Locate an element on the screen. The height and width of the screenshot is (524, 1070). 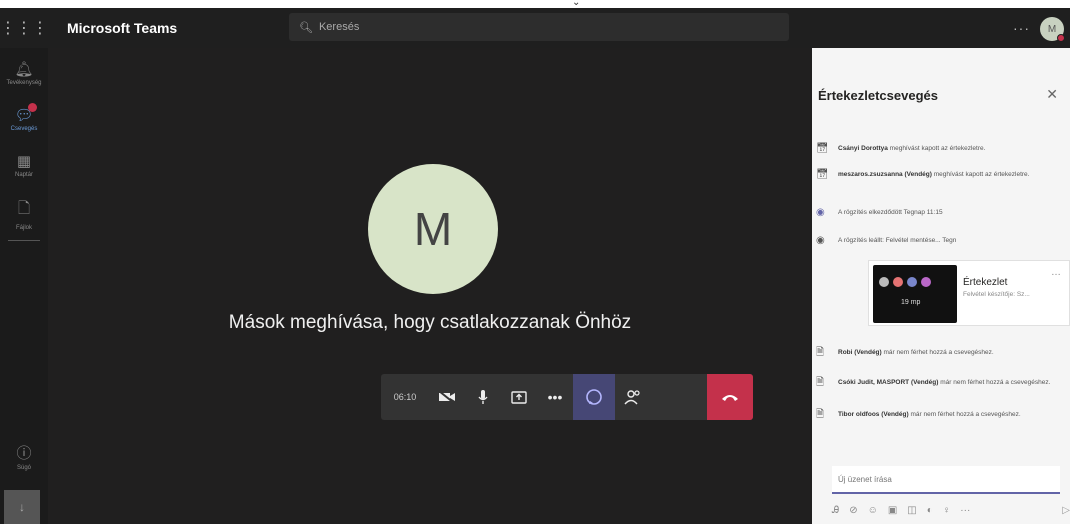
rail-item-label: Fájlok is located at coordinates (23, 228).